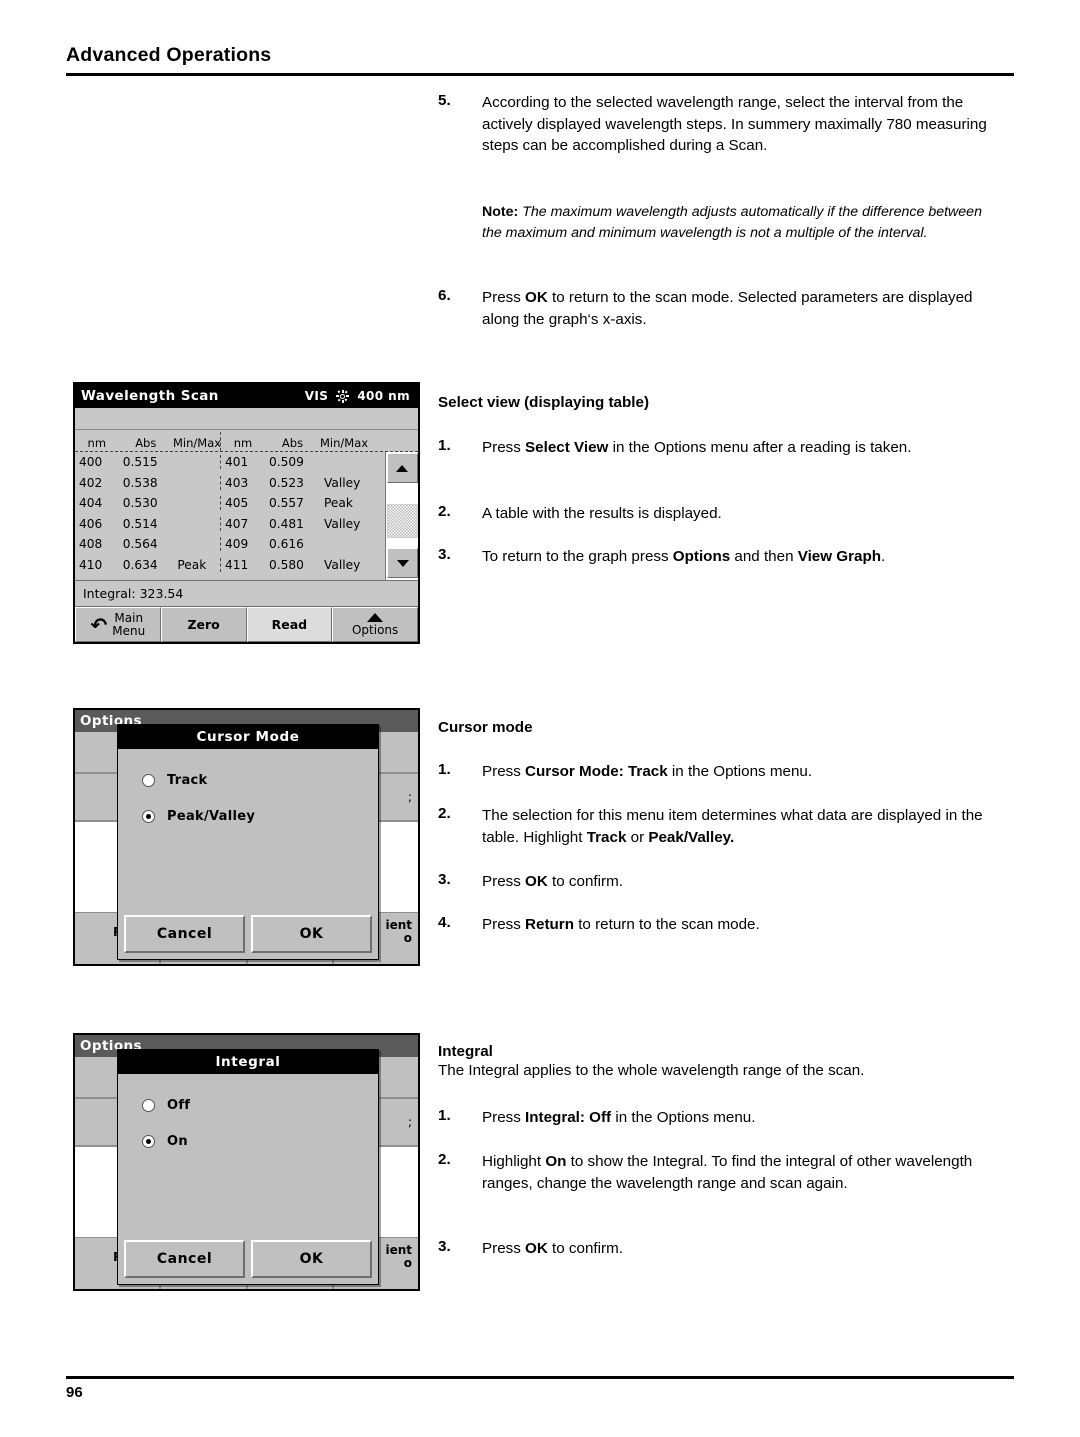 This screenshot has width=1080, height=1437. I want to click on cell-abs: 0.515, so click(140, 462).